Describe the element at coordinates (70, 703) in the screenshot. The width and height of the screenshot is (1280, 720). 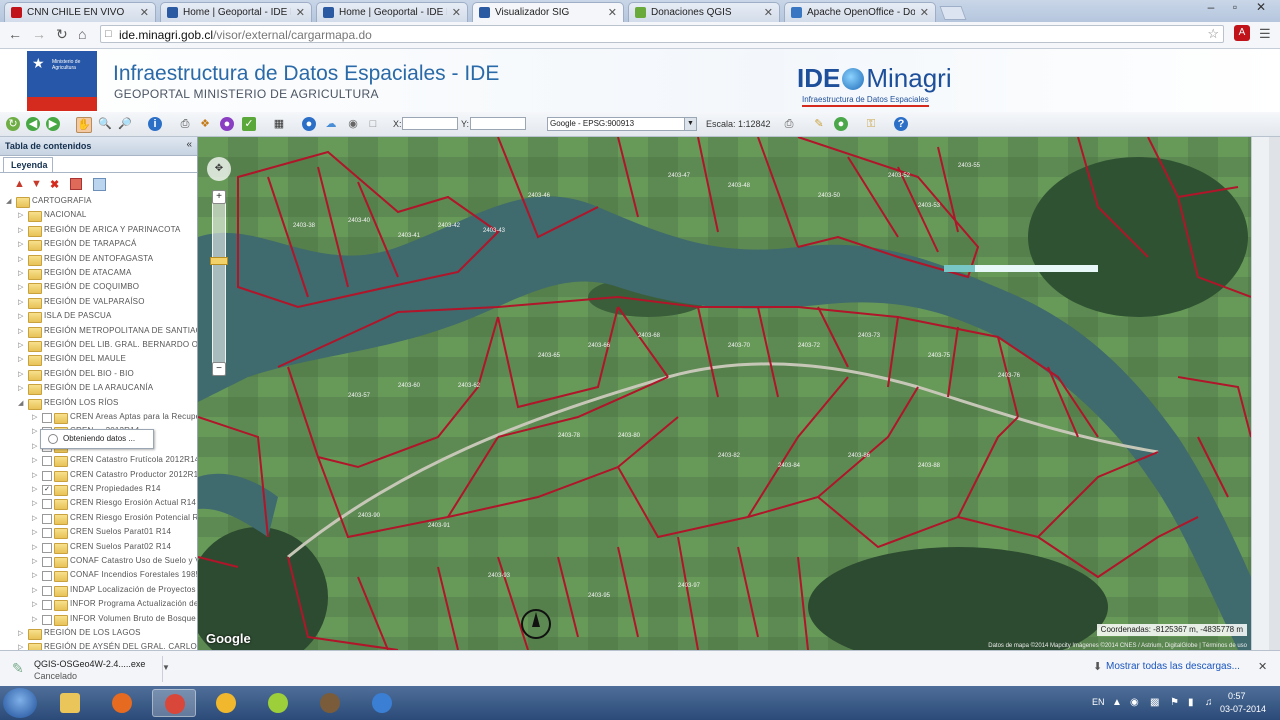
I see `taskbar-explorer-button` at that location.